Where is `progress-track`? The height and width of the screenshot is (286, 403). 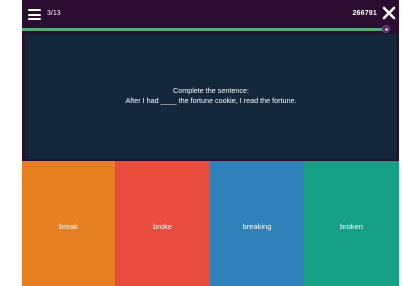 progress-track is located at coordinates (203, 29).